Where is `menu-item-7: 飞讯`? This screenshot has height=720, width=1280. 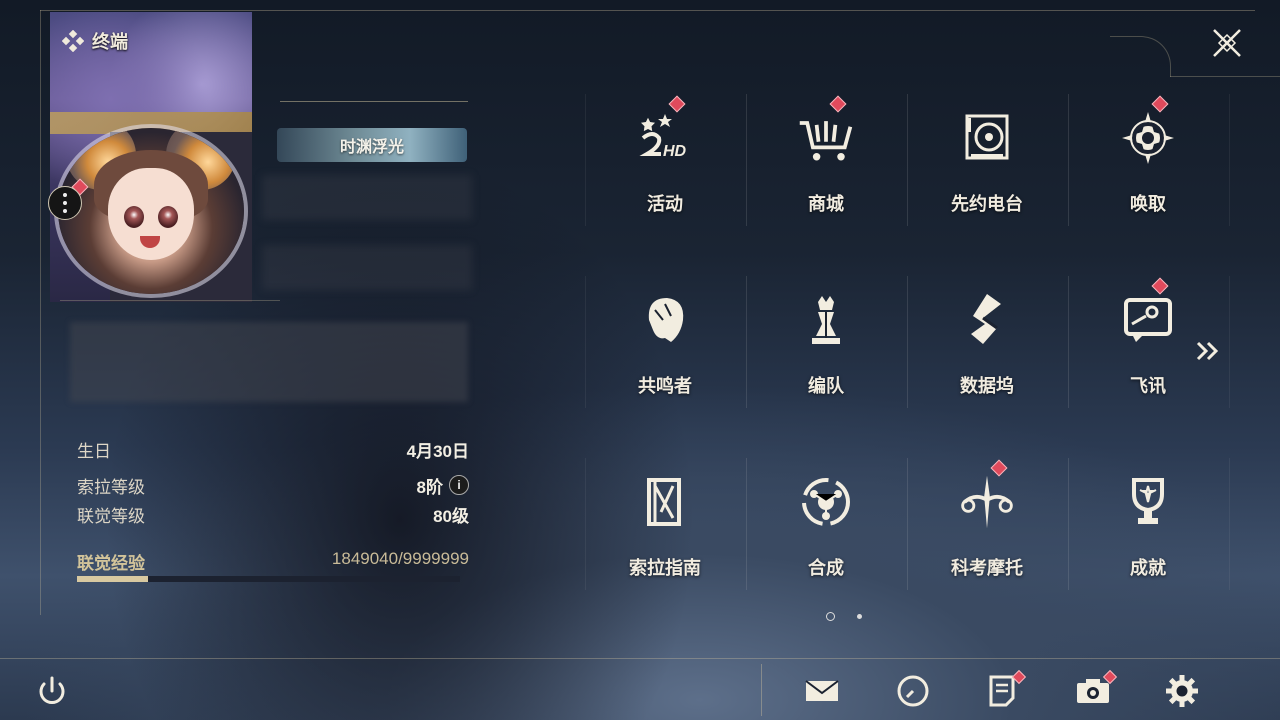 menu-item-7: 飞讯 is located at coordinates (1149, 367).